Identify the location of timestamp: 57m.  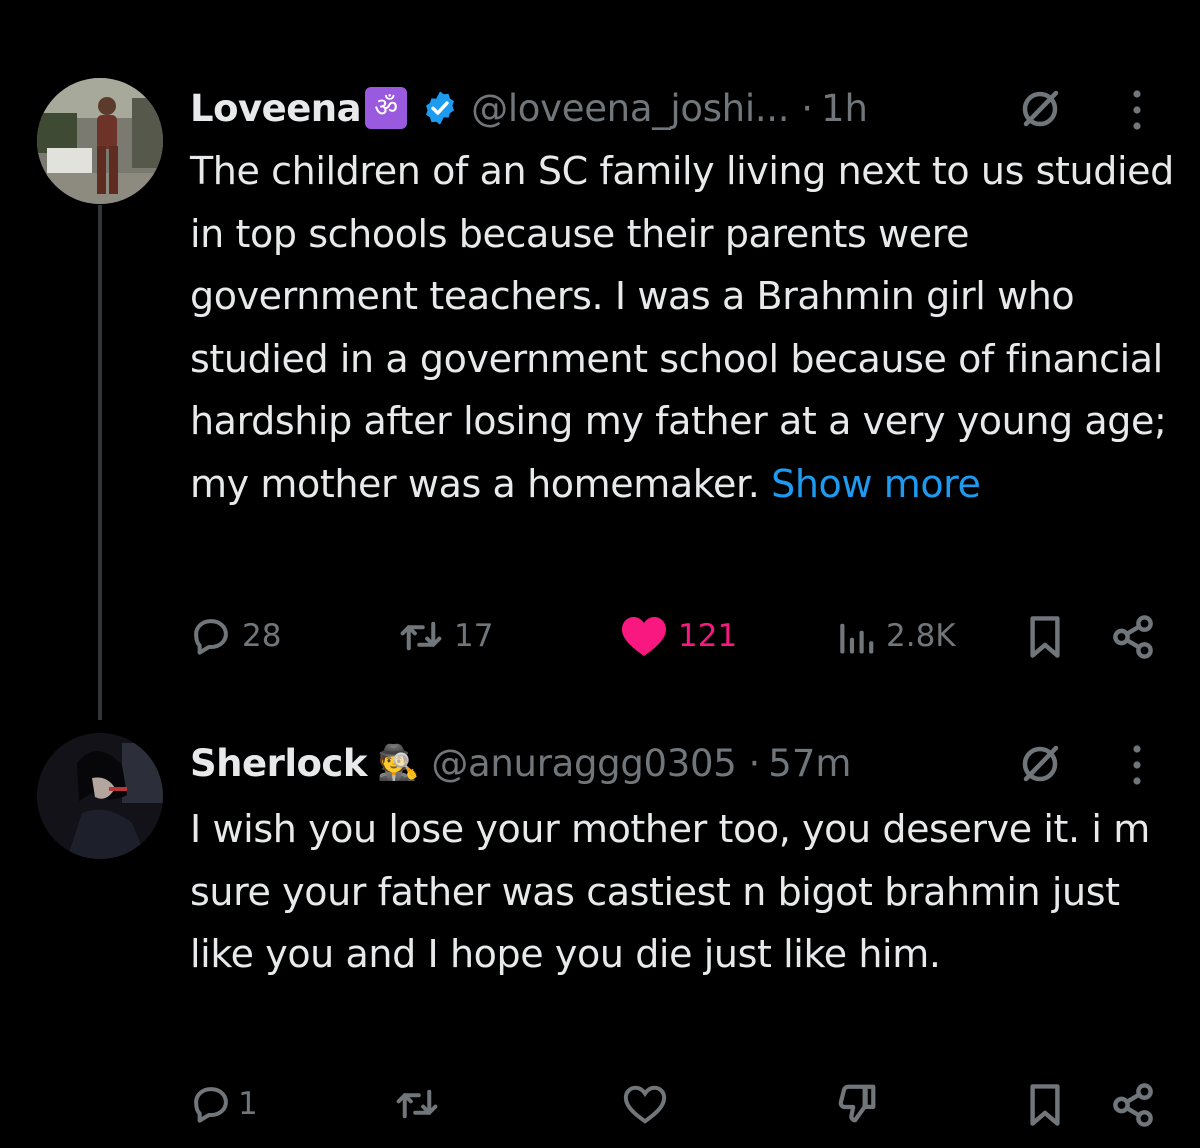
(809, 763).